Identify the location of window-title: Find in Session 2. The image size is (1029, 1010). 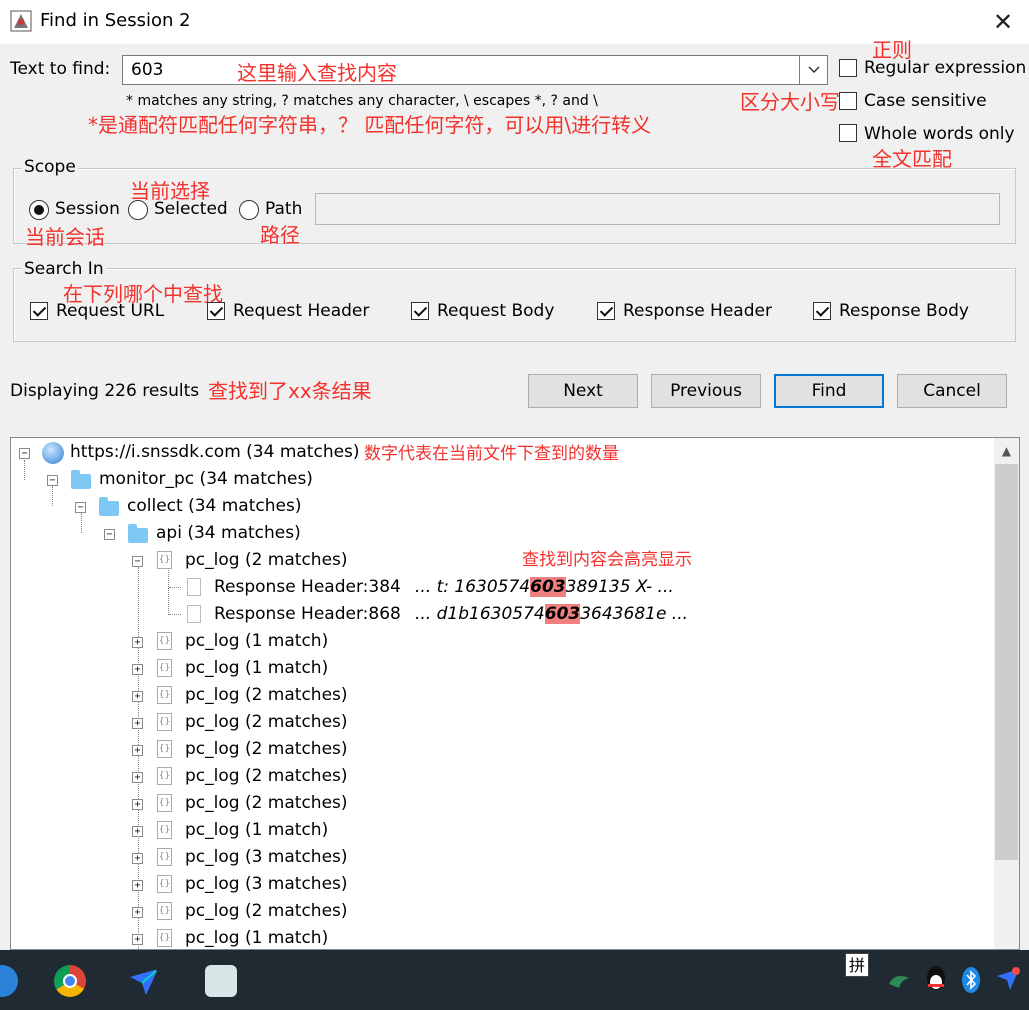
(115, 20).